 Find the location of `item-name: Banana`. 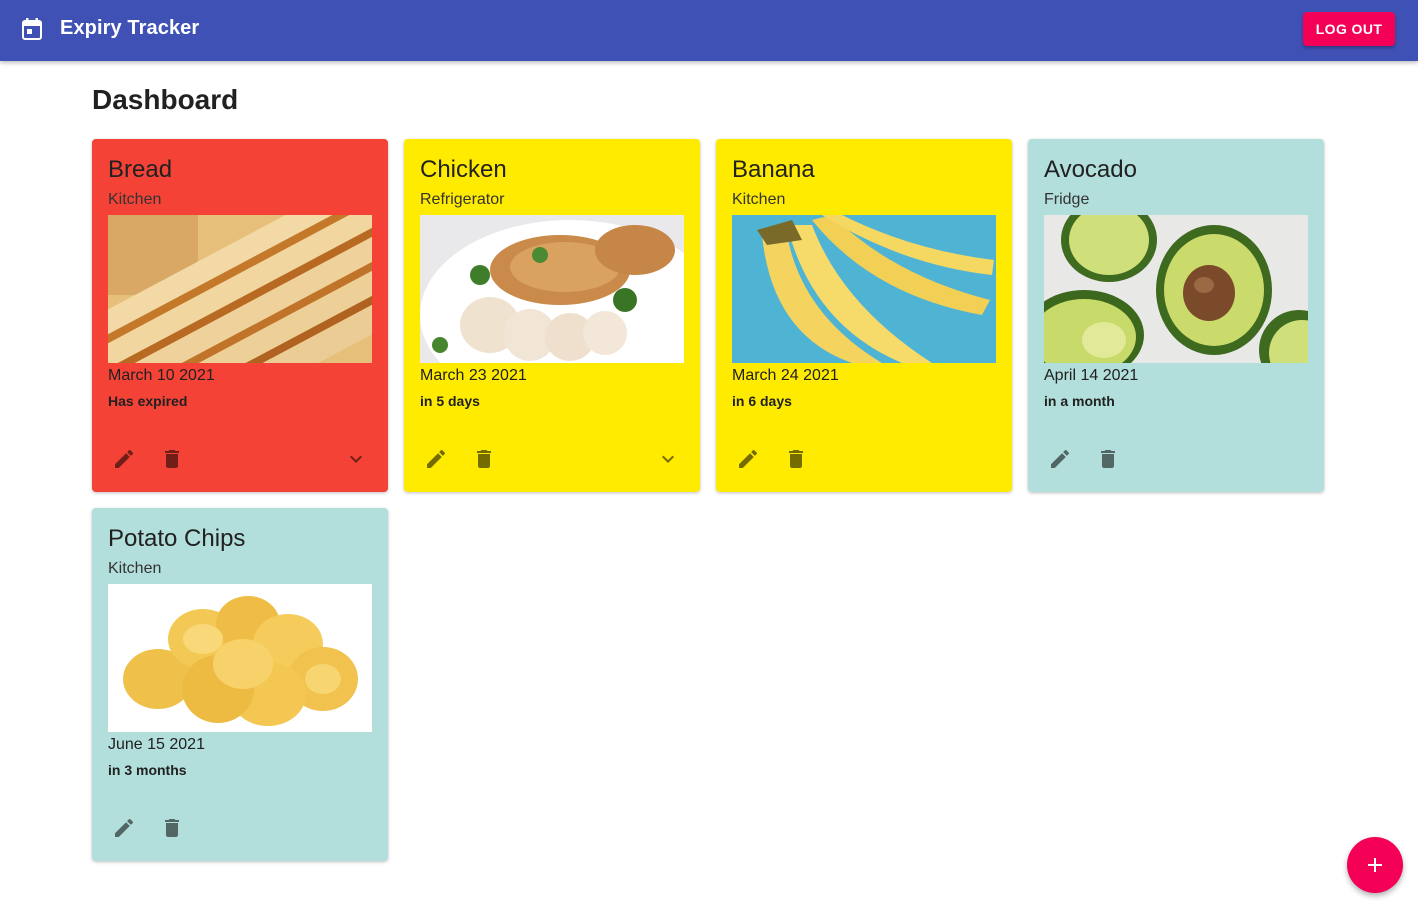

item-name: Banana is located at coordinates (773, 169).